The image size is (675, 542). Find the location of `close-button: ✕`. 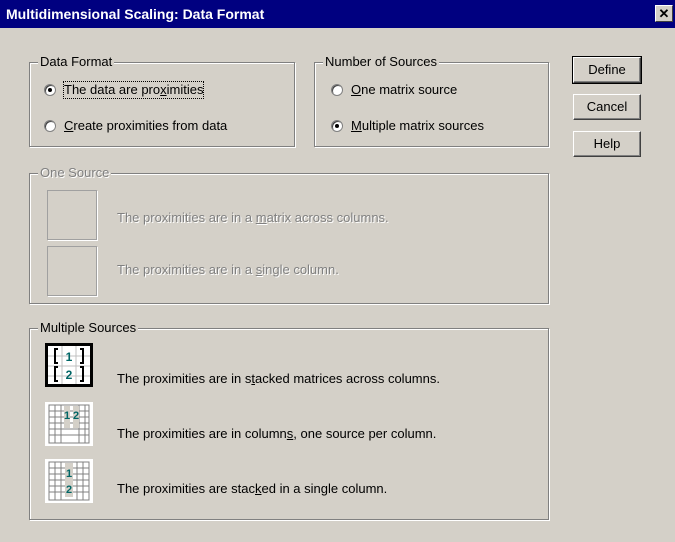

close-button: ✕ is located at coordinates (664, 13).